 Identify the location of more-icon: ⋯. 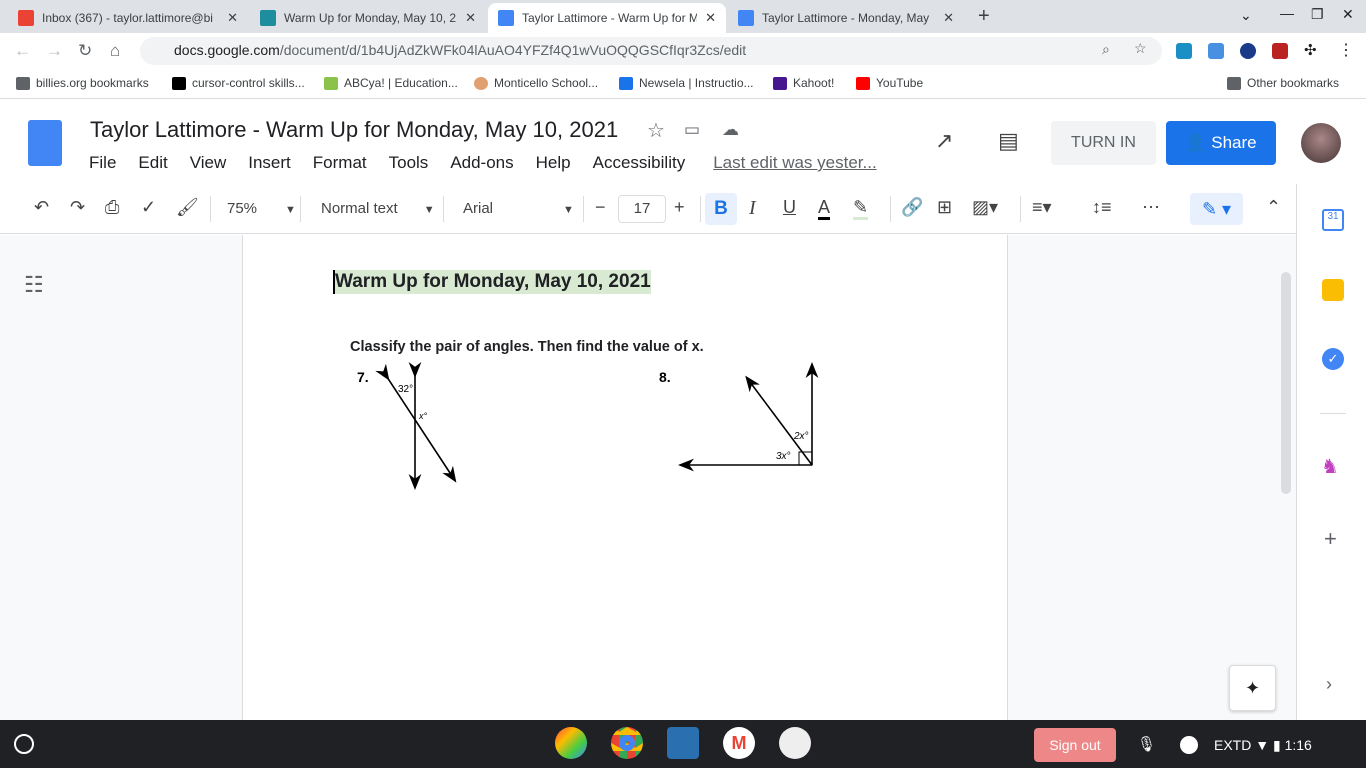
(1151, 207).